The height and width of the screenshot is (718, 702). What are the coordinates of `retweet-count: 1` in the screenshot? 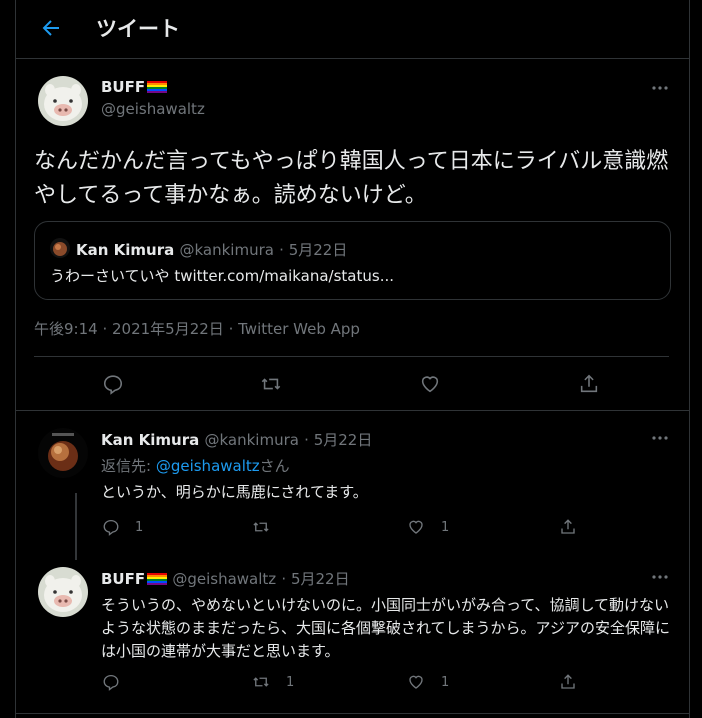 It's located at (290, 682).